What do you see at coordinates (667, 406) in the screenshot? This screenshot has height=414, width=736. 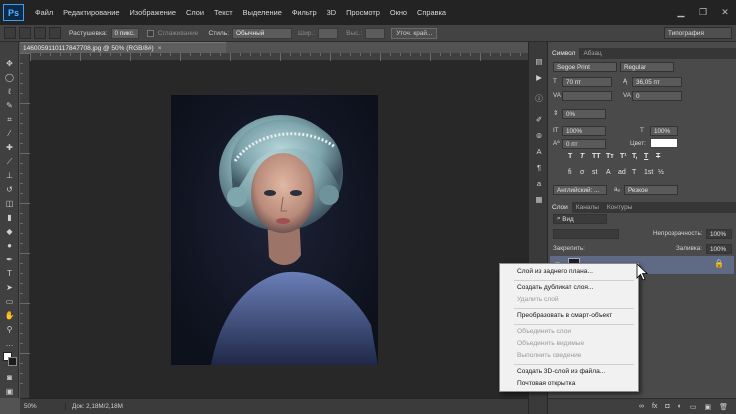 I see `add-mask-icon: ◘` at bounding box center [667, 406].